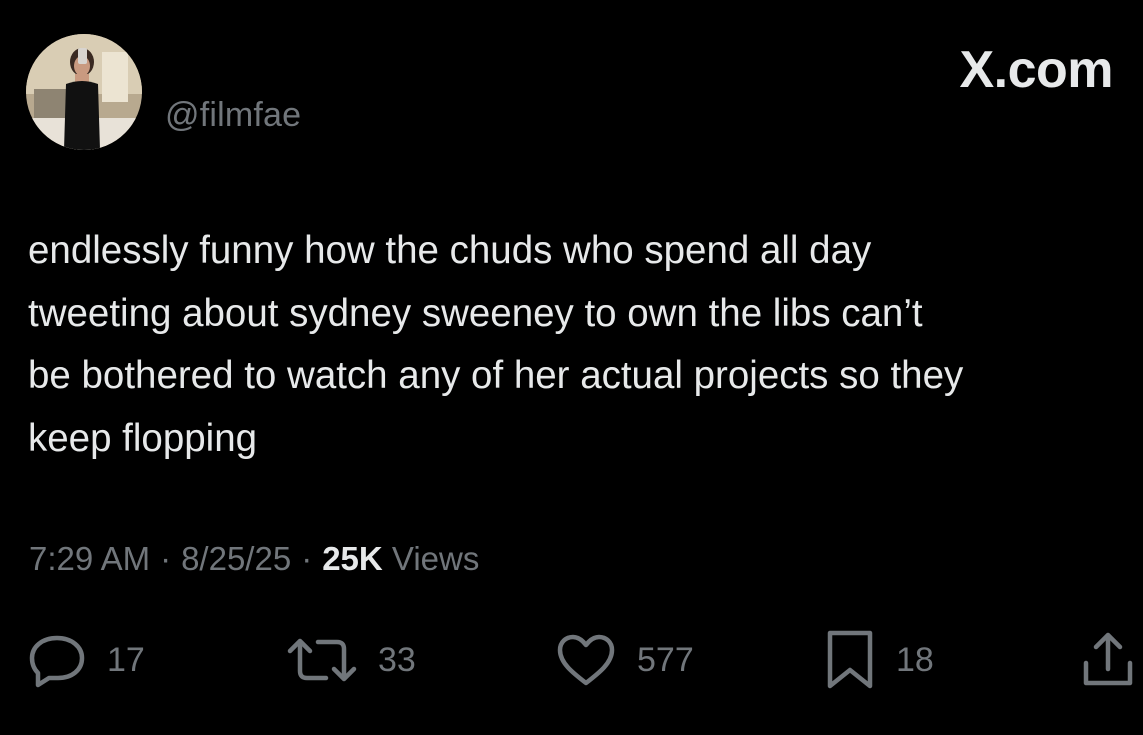  What do you see at coordinates (352, 558) in the screenshot?
I see `views-count: 25K` at bounding box center [352, 558].